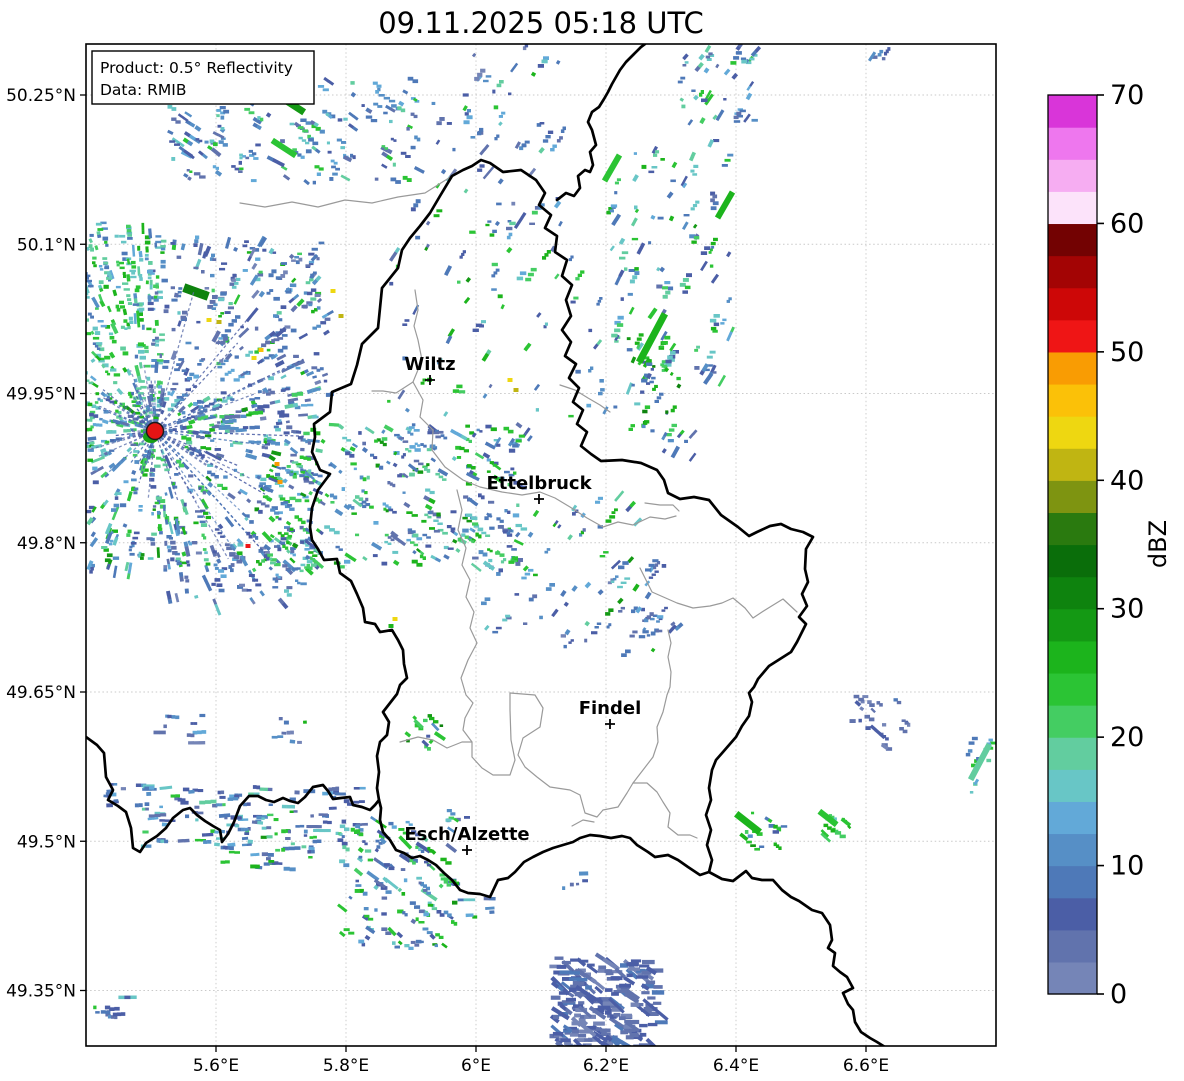  I want to click on colorbar-segment, so click(1072, 593).